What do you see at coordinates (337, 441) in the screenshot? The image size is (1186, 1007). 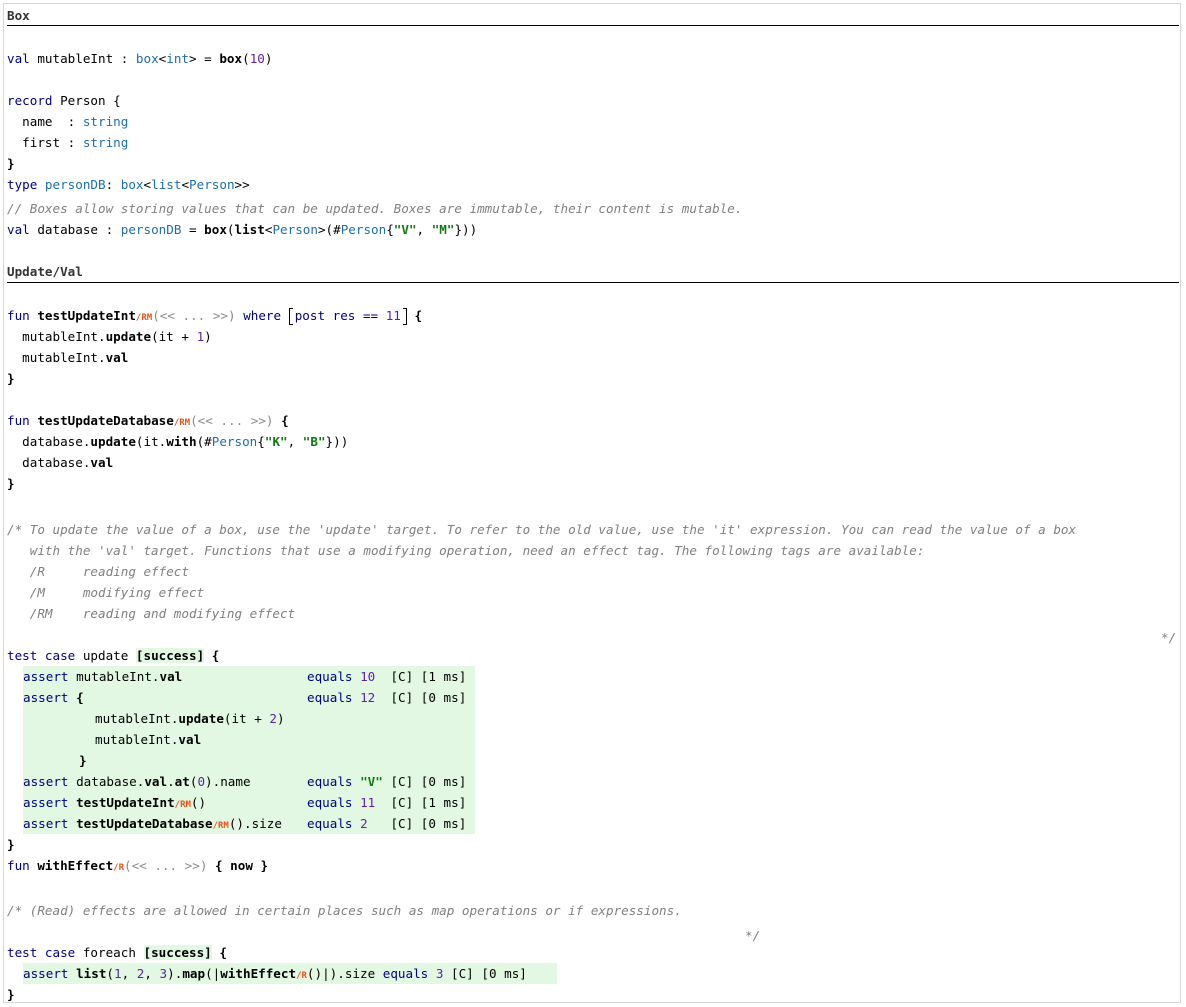 I see `code-text: }))` at bounding box center [337, 441].